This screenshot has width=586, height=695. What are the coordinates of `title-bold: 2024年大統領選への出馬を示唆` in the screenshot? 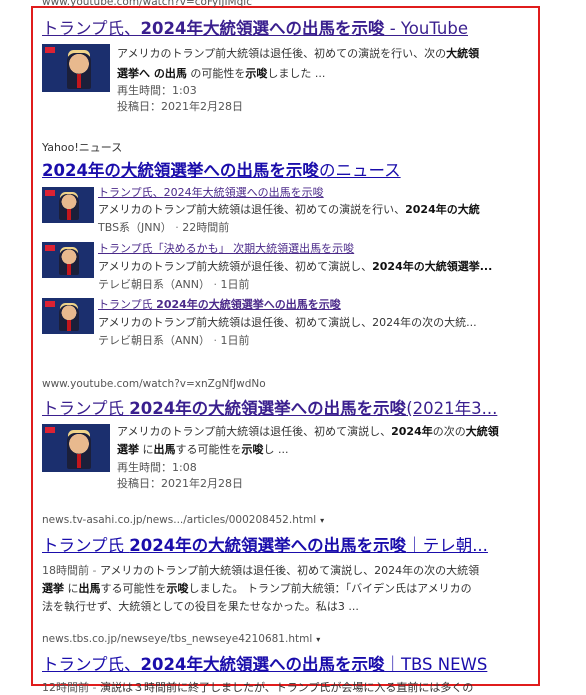 It's located at (262, 28).